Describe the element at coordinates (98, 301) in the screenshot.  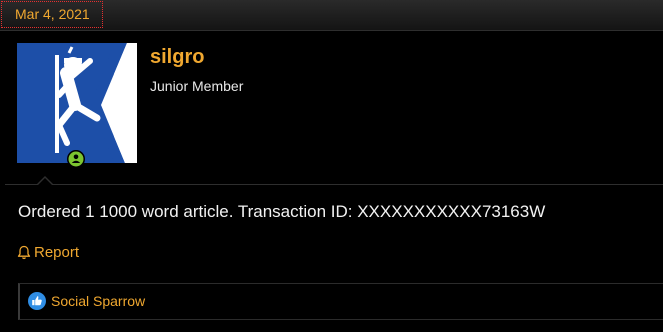
I see `reaction-user-link: Social Sparrow` at that location.